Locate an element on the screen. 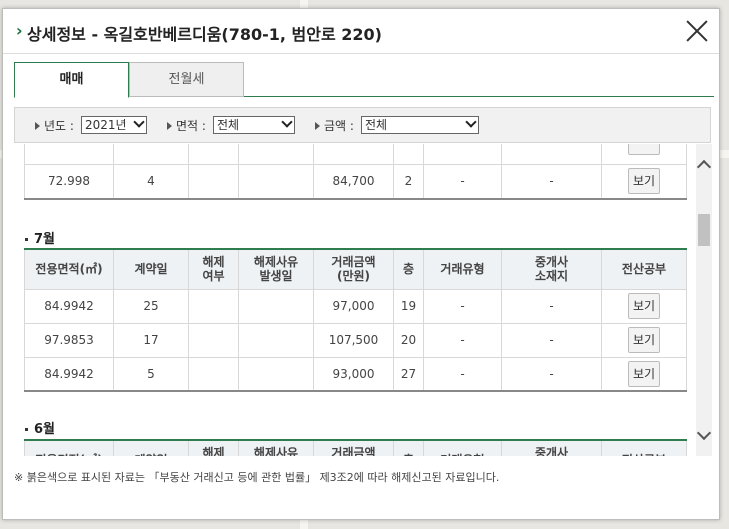 The width and height of the screenshot is (729, 529). col-area: 전용면적(㎡) is located at coordinates (69, 269).